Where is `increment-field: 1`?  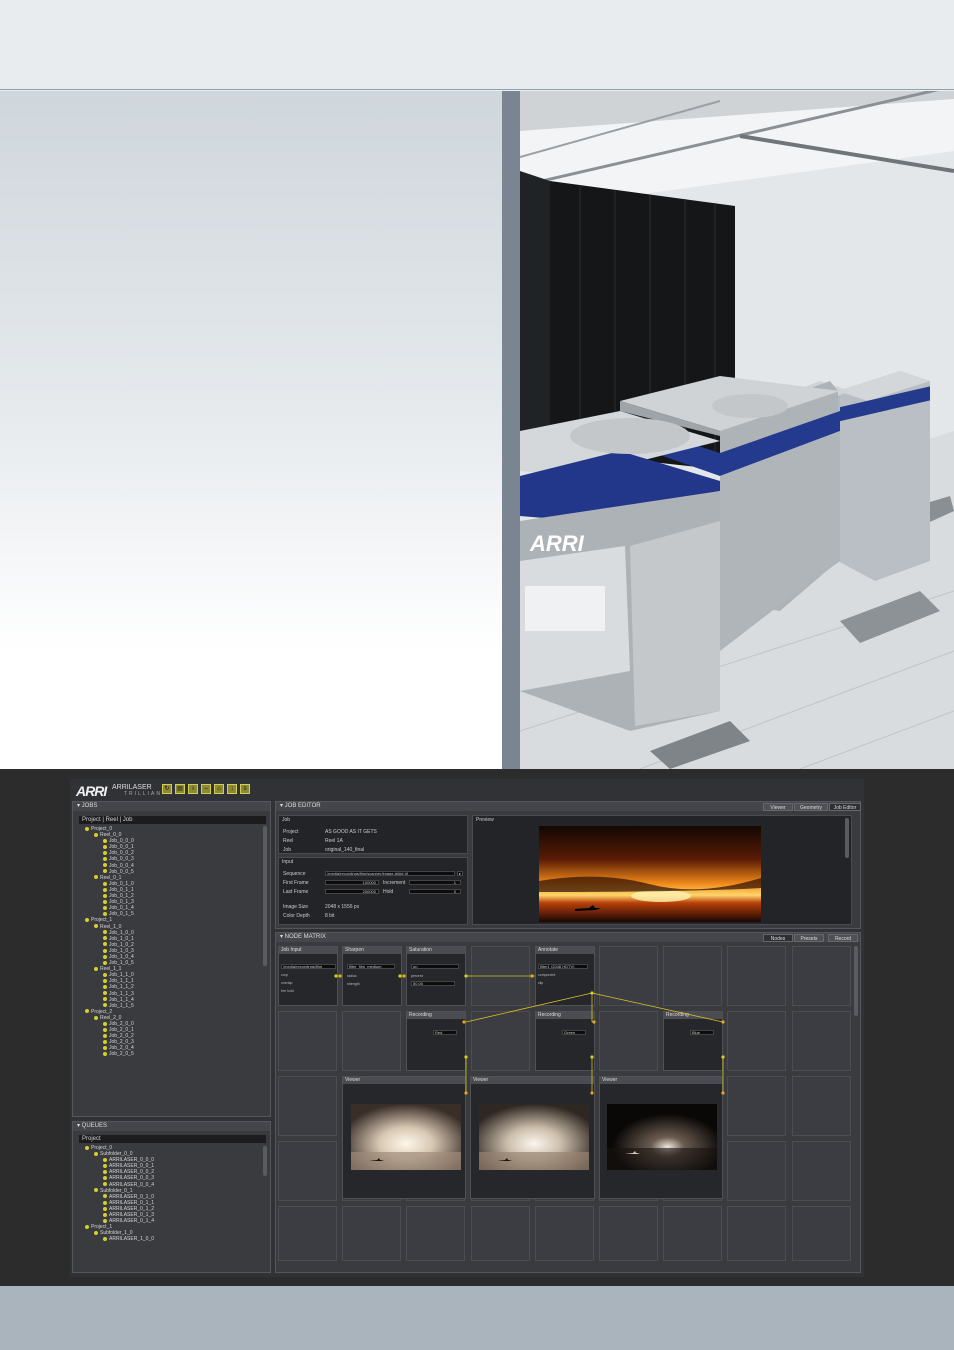
increment-field: 1 is located at coordinates (435, 882).